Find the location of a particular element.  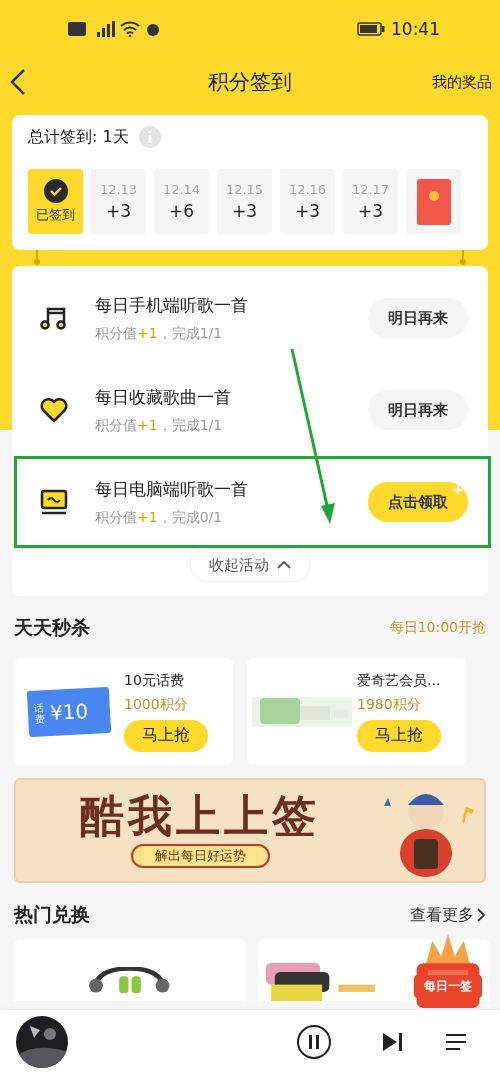

section-title: 天天秒杀 is located at coordinates (52, 627).